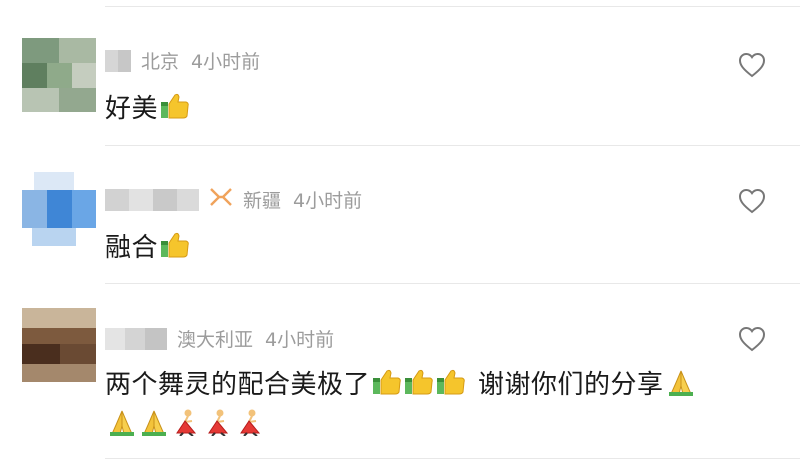  Describe the element at coordinates (452, 6) in the screenshot. I see `divider-top` at that location.